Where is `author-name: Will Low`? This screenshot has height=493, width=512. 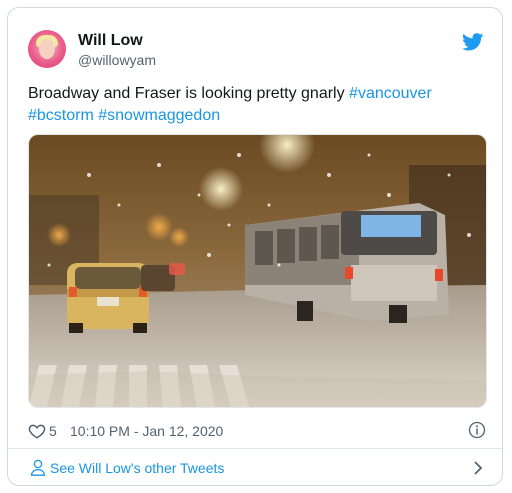
author-name: Will Low is located at coordinates (110, 41).